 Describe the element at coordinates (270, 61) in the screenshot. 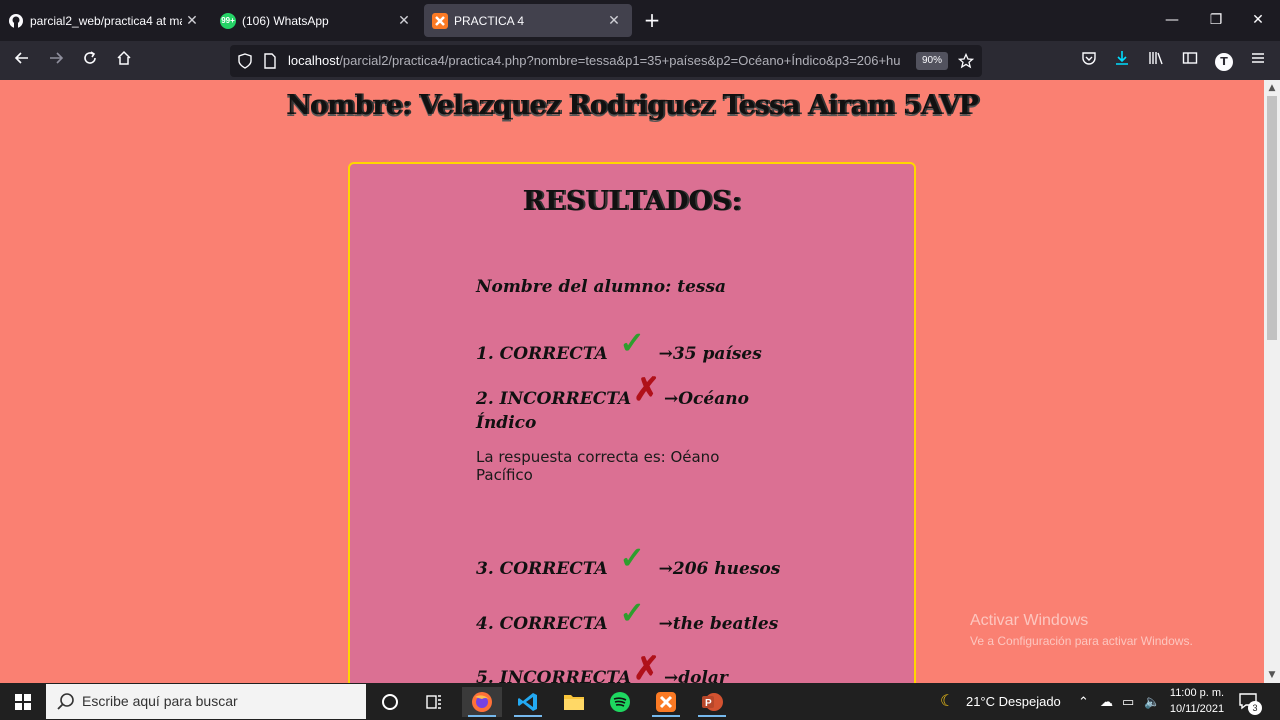

I see `page-icon` at that location.